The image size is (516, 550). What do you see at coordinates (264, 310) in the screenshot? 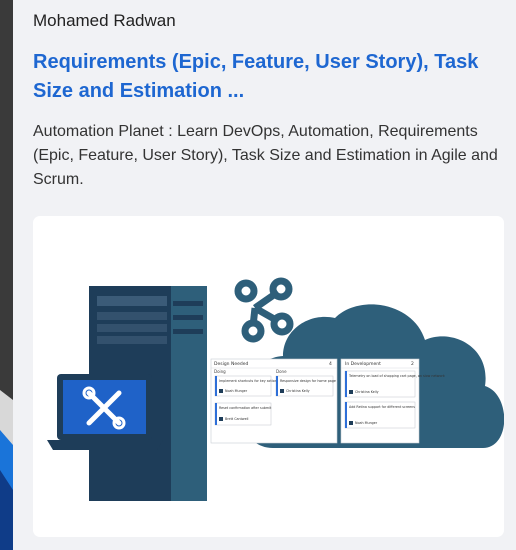
I see `share-network-icon` at bounding box center [264, 310].